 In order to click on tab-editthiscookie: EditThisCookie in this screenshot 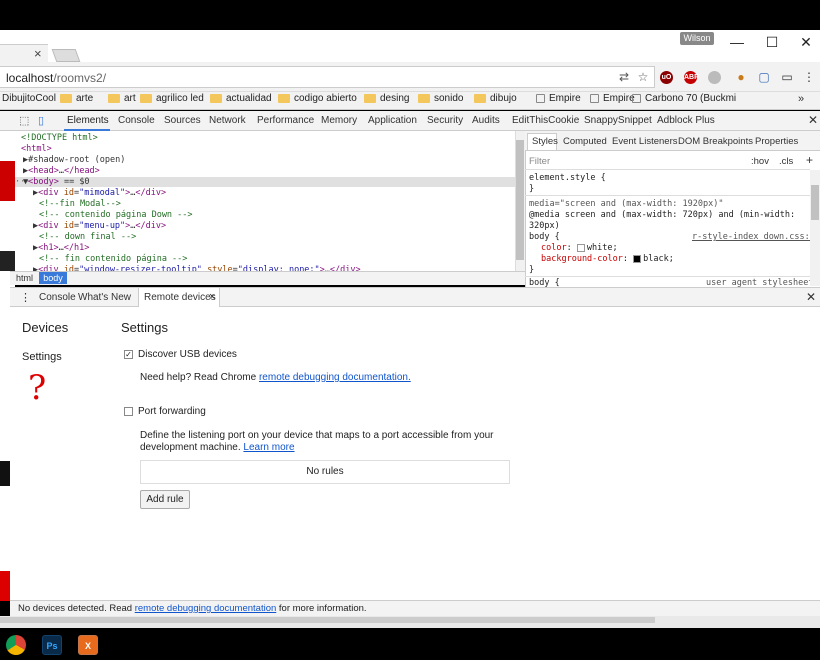, I will do `click(545, 120)`.